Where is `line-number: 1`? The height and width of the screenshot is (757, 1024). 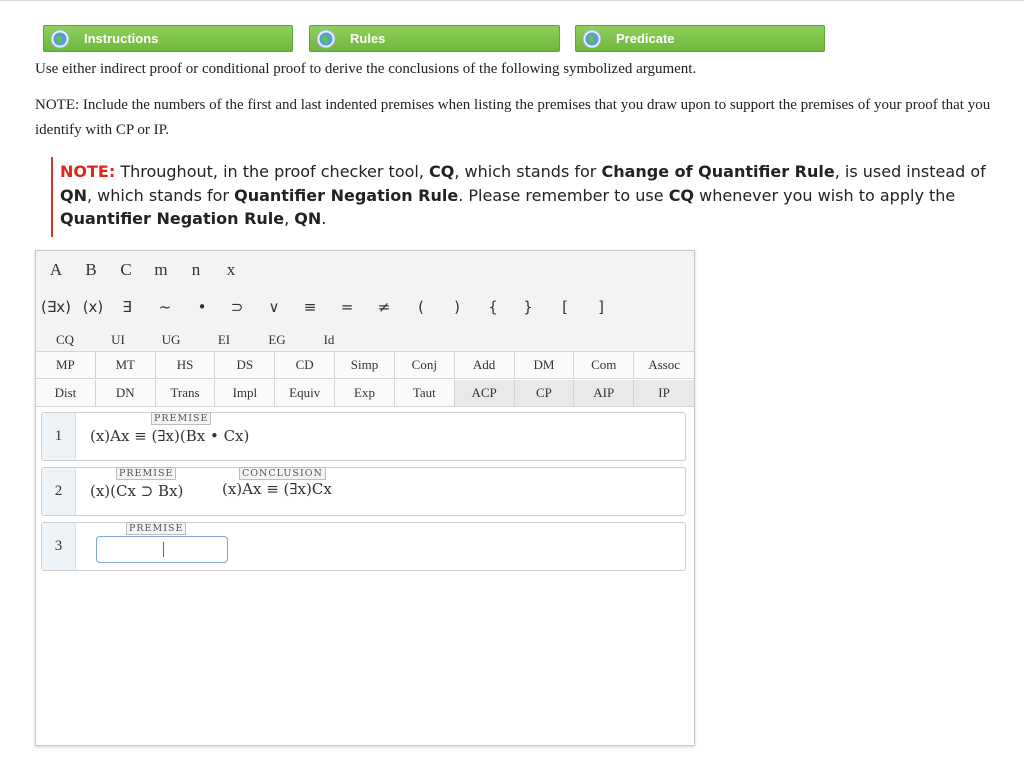 line-number: 1 is located at coordinates (59, 436).